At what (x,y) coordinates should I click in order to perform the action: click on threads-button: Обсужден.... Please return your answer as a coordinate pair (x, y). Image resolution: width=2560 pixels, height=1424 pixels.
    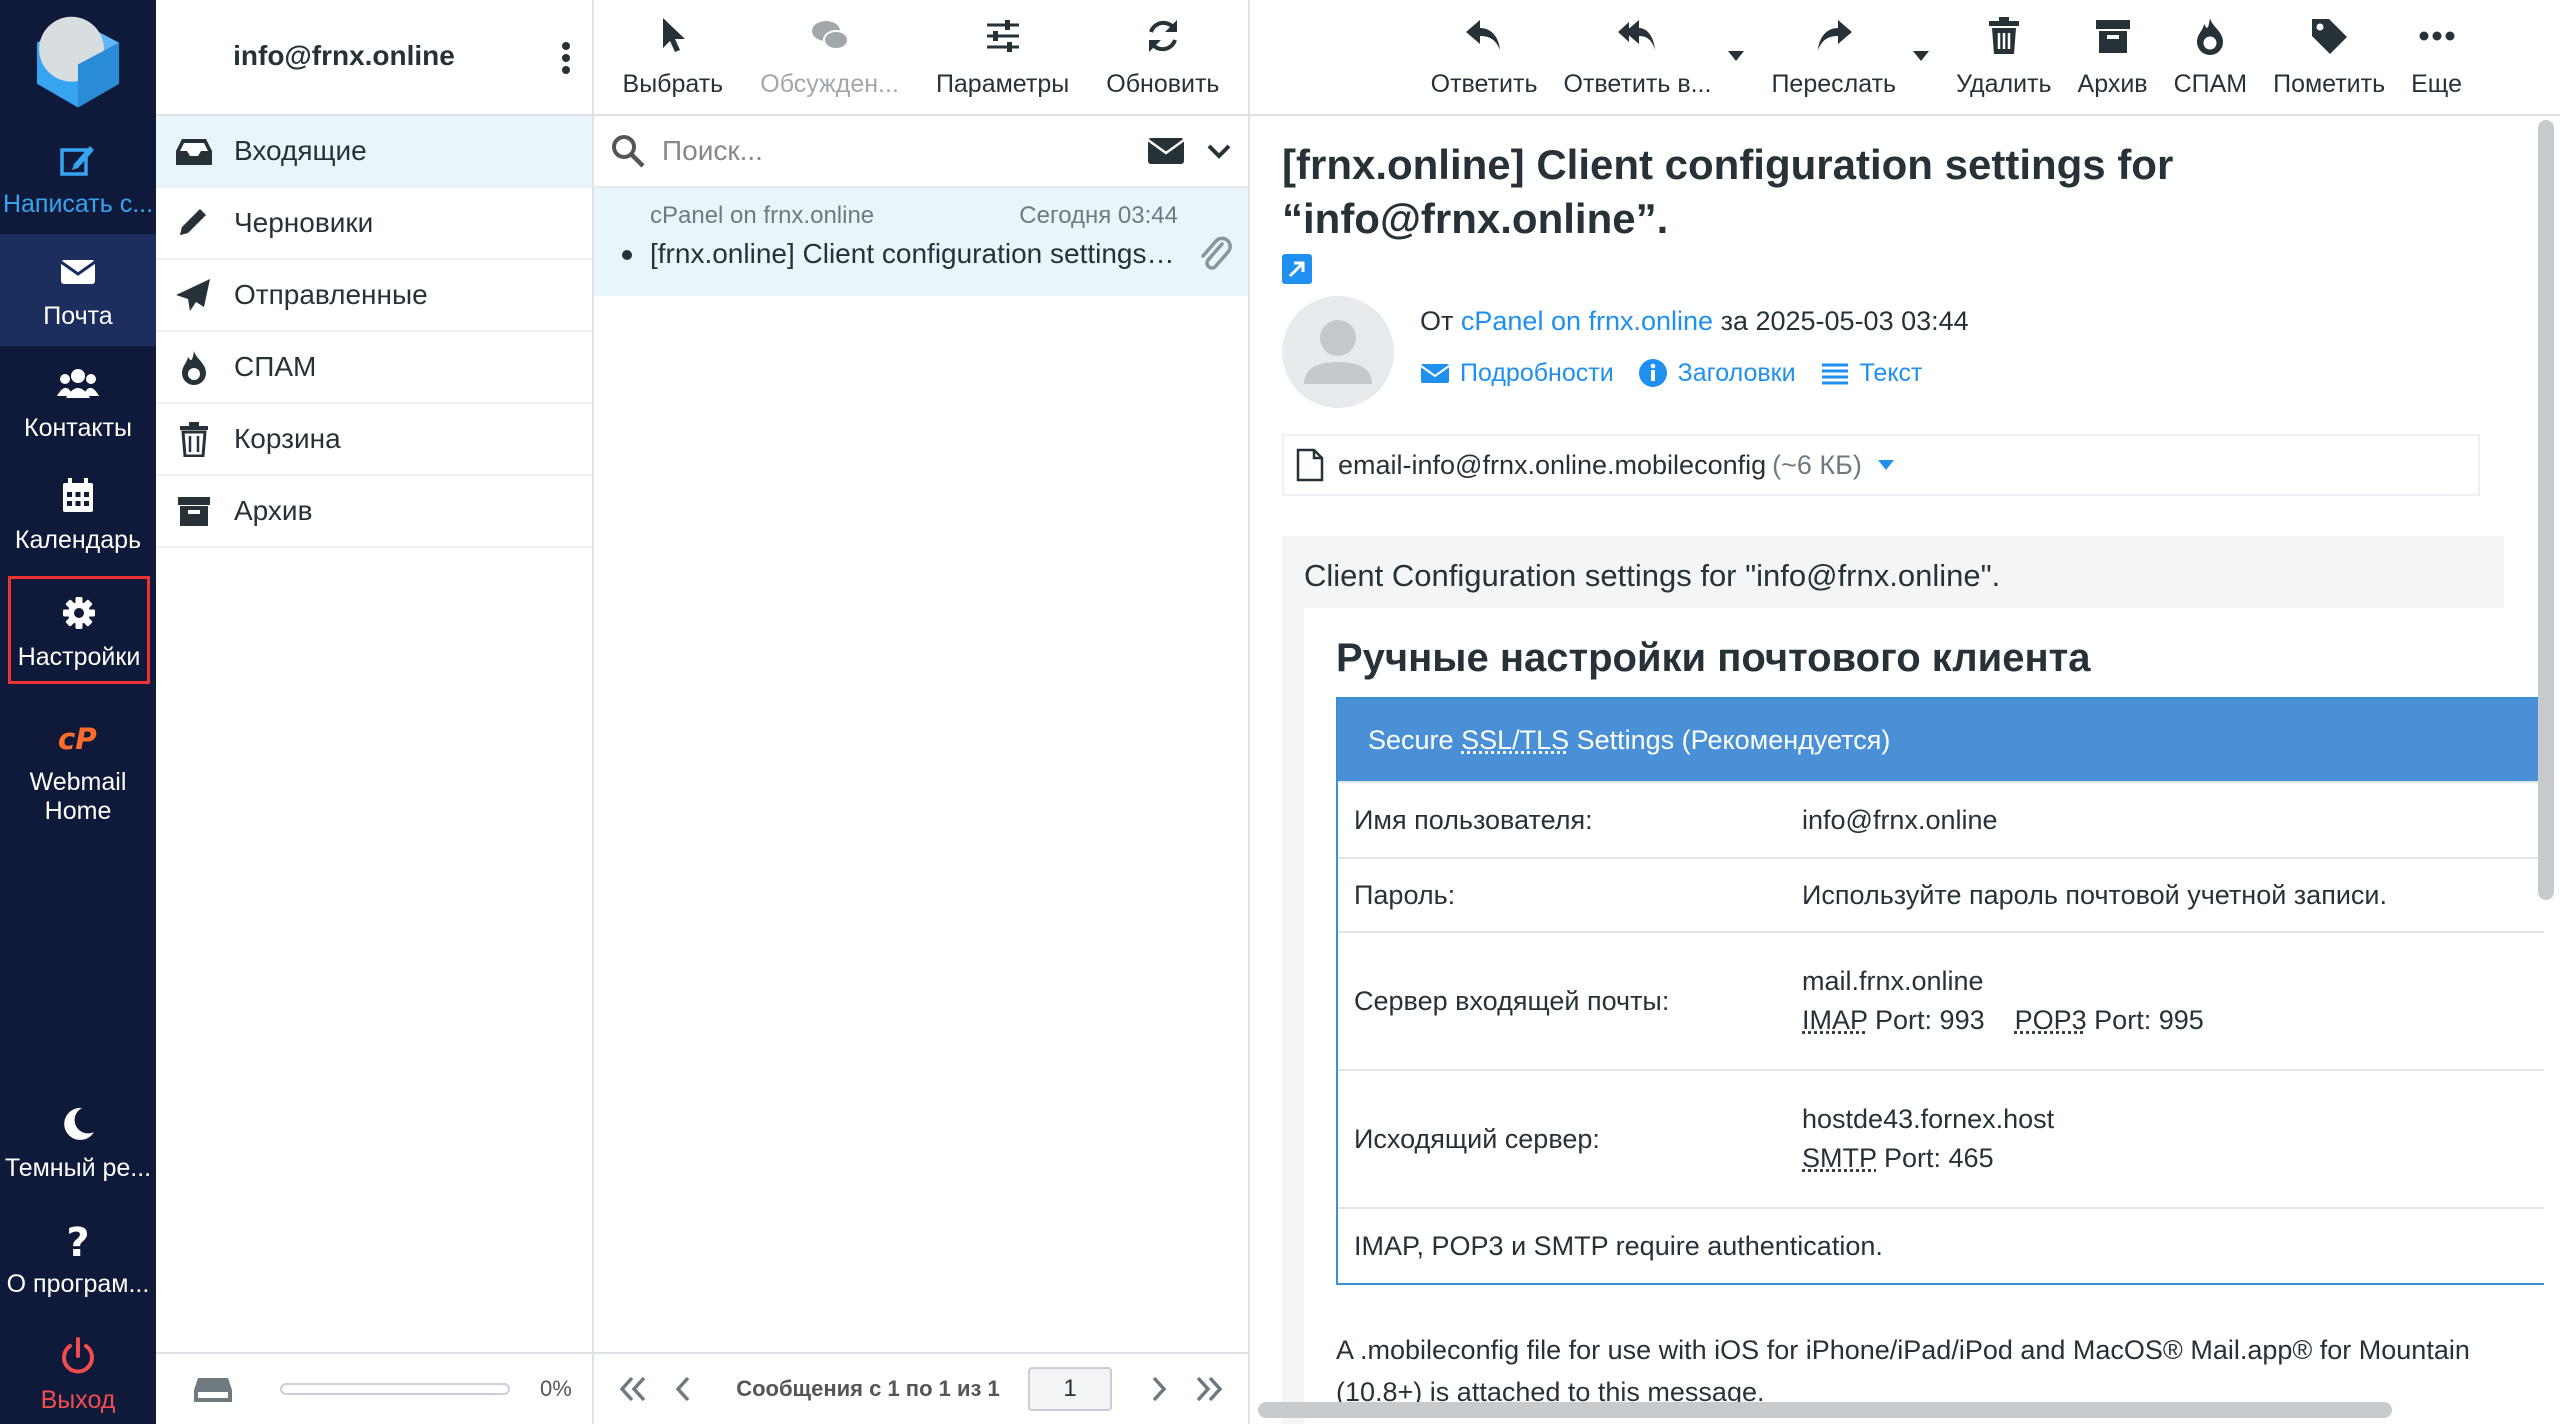
    Looking at the image, I should click on (829, 57).